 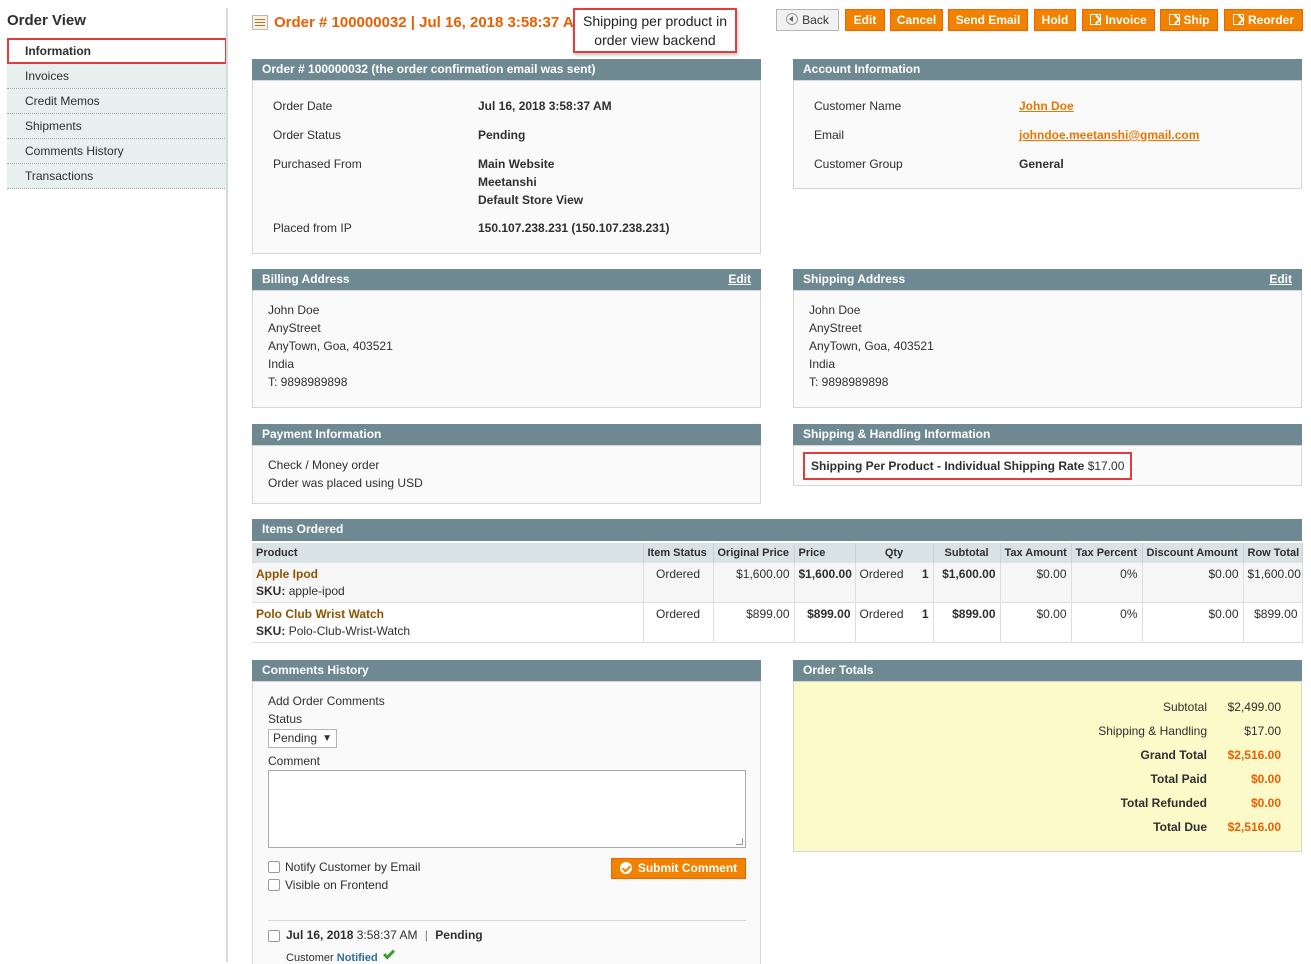 What do you see at coordinates (1265, 779) in the screenshot?
I see `total-paid-value: $0.00` at bounding box center [1265, 779].